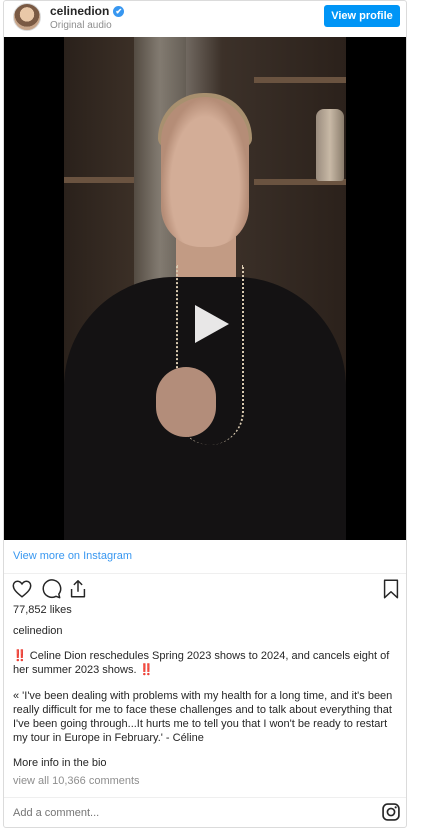 The image size is (426, 834). I want to click on heart-icon, so click(22, 589).